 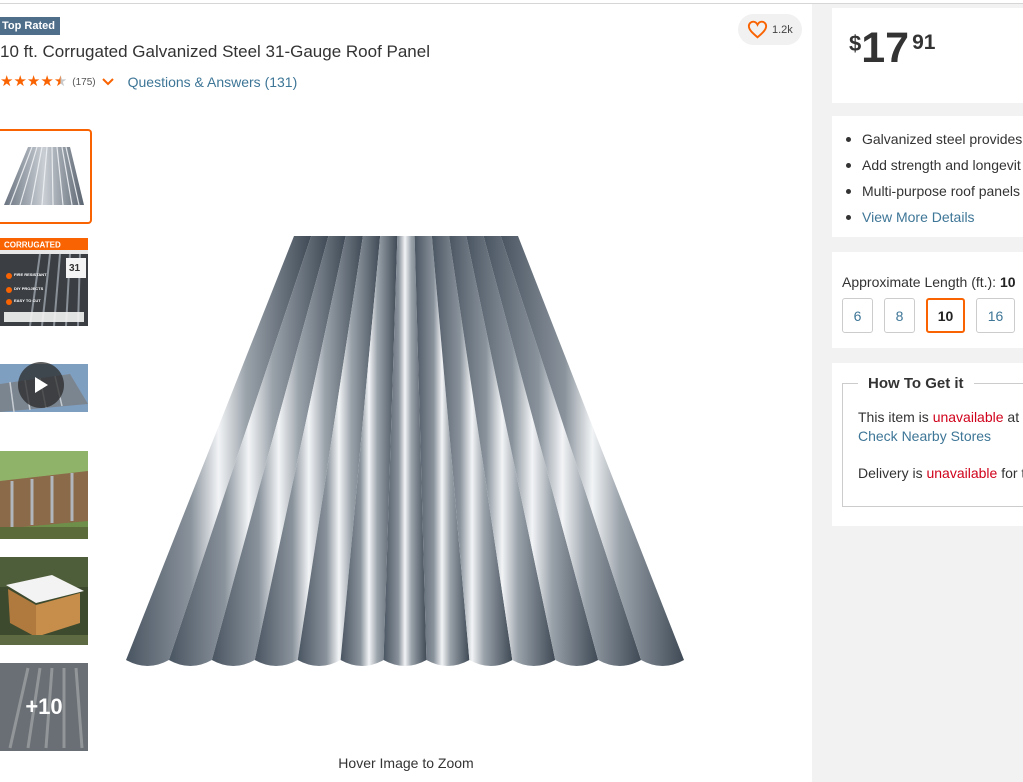 I want to click on package-feature-text: FIRE RESISTANT, so click(x=30, y=274).